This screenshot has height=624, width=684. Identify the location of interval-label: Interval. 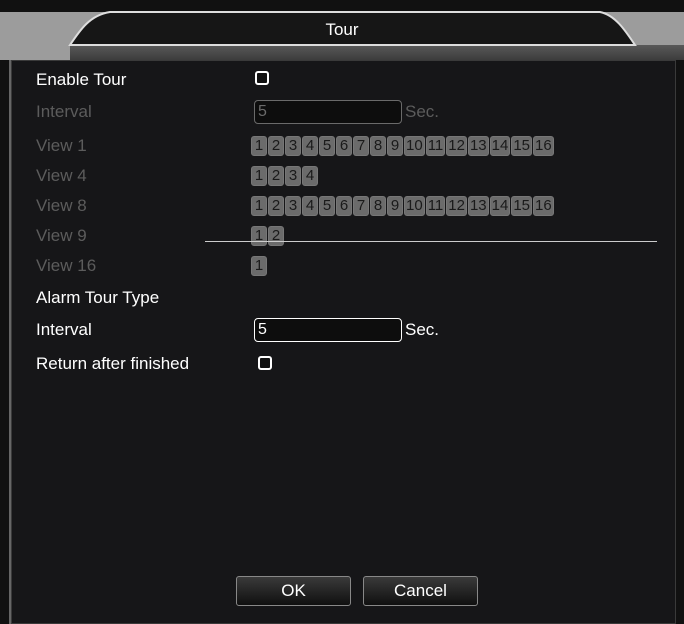
(64, 111).